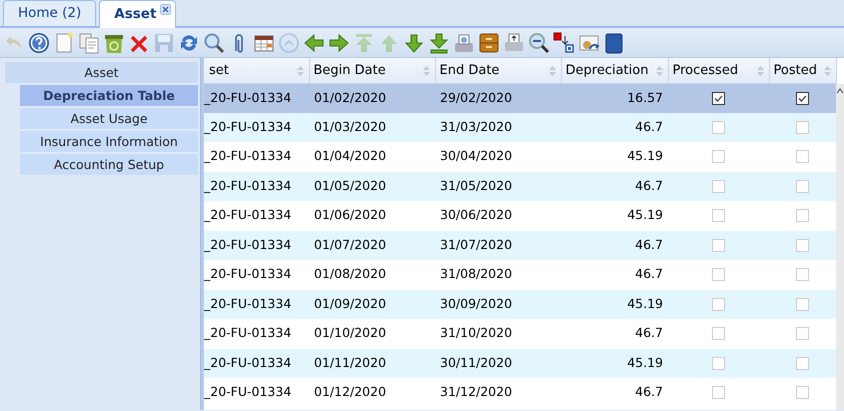 This screenshot has height=411, width=844. Describe the element at coordinates (476, 244) in the screenshot. I see `table-cell: 31/07/2020` at that location.